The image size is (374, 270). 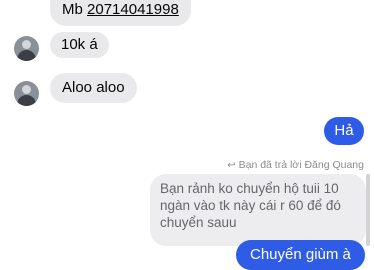 I want to click on incoming-message-account-number: Mb 20714041998, so click(x=120, y=13).